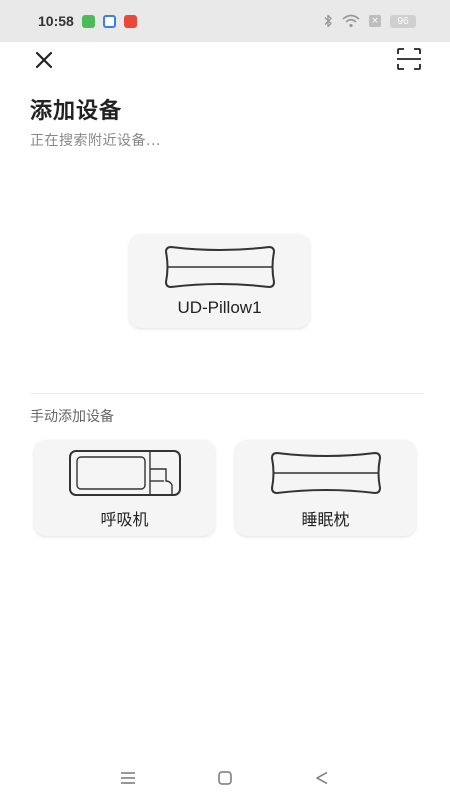 The image size is (450, 800). I want to click on wifi-icon, so click(351, 21).